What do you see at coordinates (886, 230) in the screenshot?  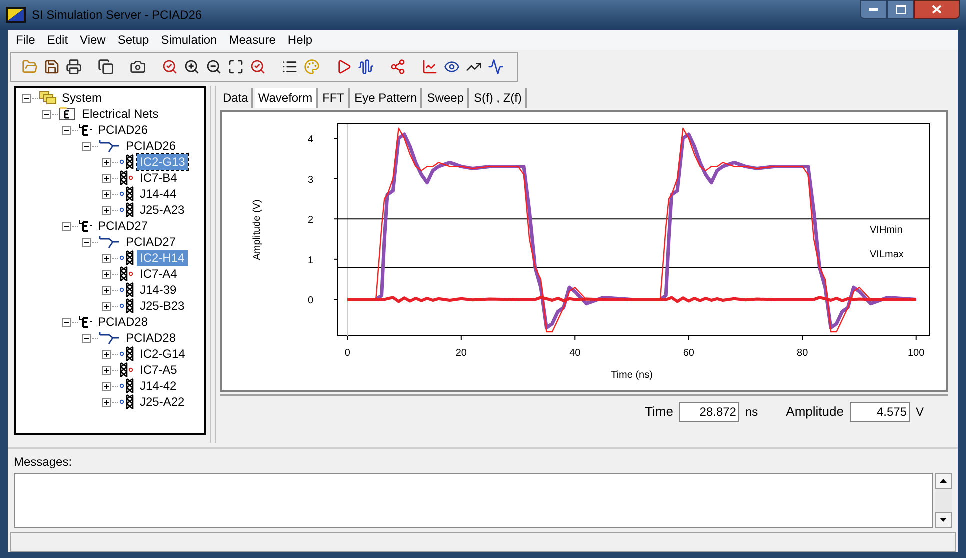 I see `threshold-label: VIHmin` at bounding box center [886, 230].